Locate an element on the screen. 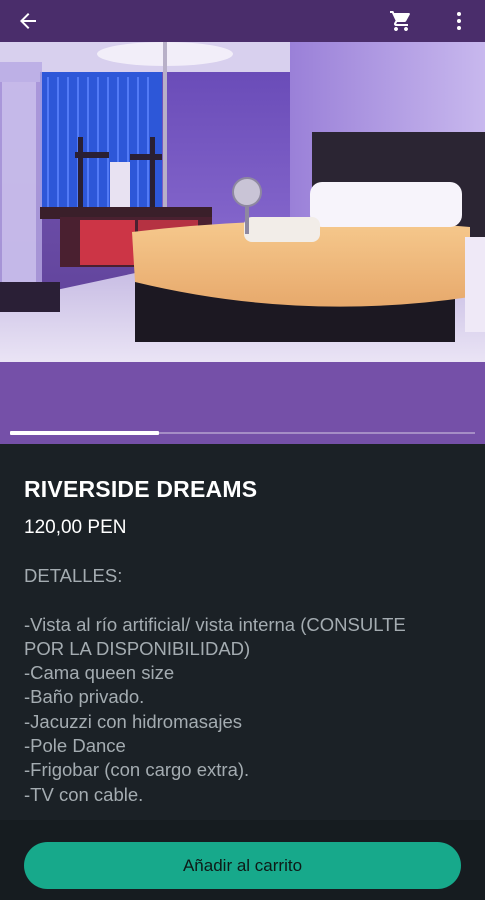 The image size is (485, 900). shopping-cart-icon is located at coordinates (400, 21).